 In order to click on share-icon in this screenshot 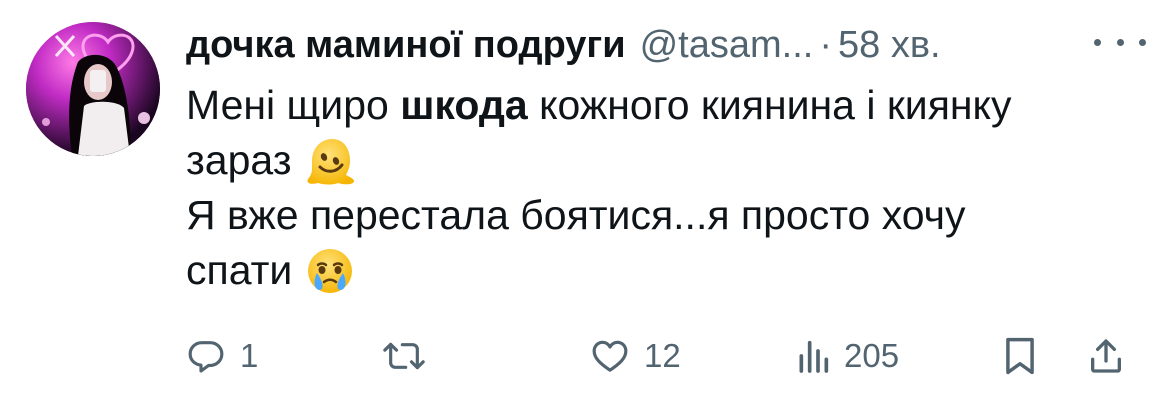, I will do `click(1106, 356)`.